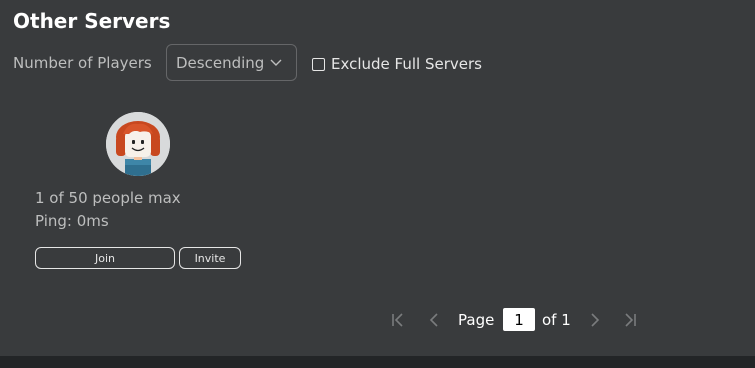  I want to click on page-number-input: 1, so click(519, 319).